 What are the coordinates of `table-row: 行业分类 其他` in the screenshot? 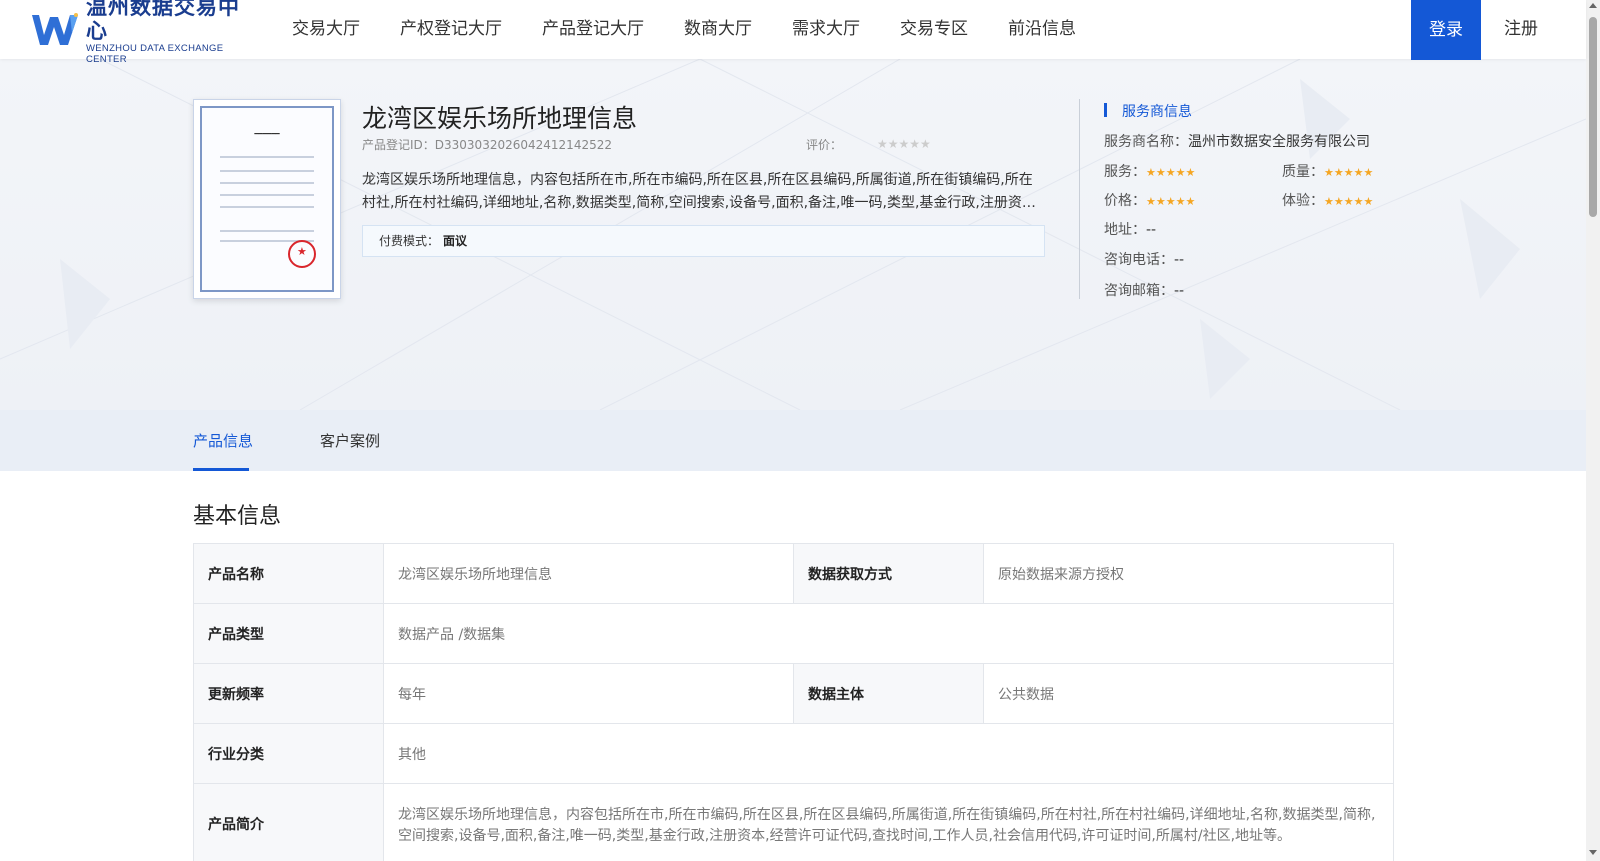 It's located at (793, 753).